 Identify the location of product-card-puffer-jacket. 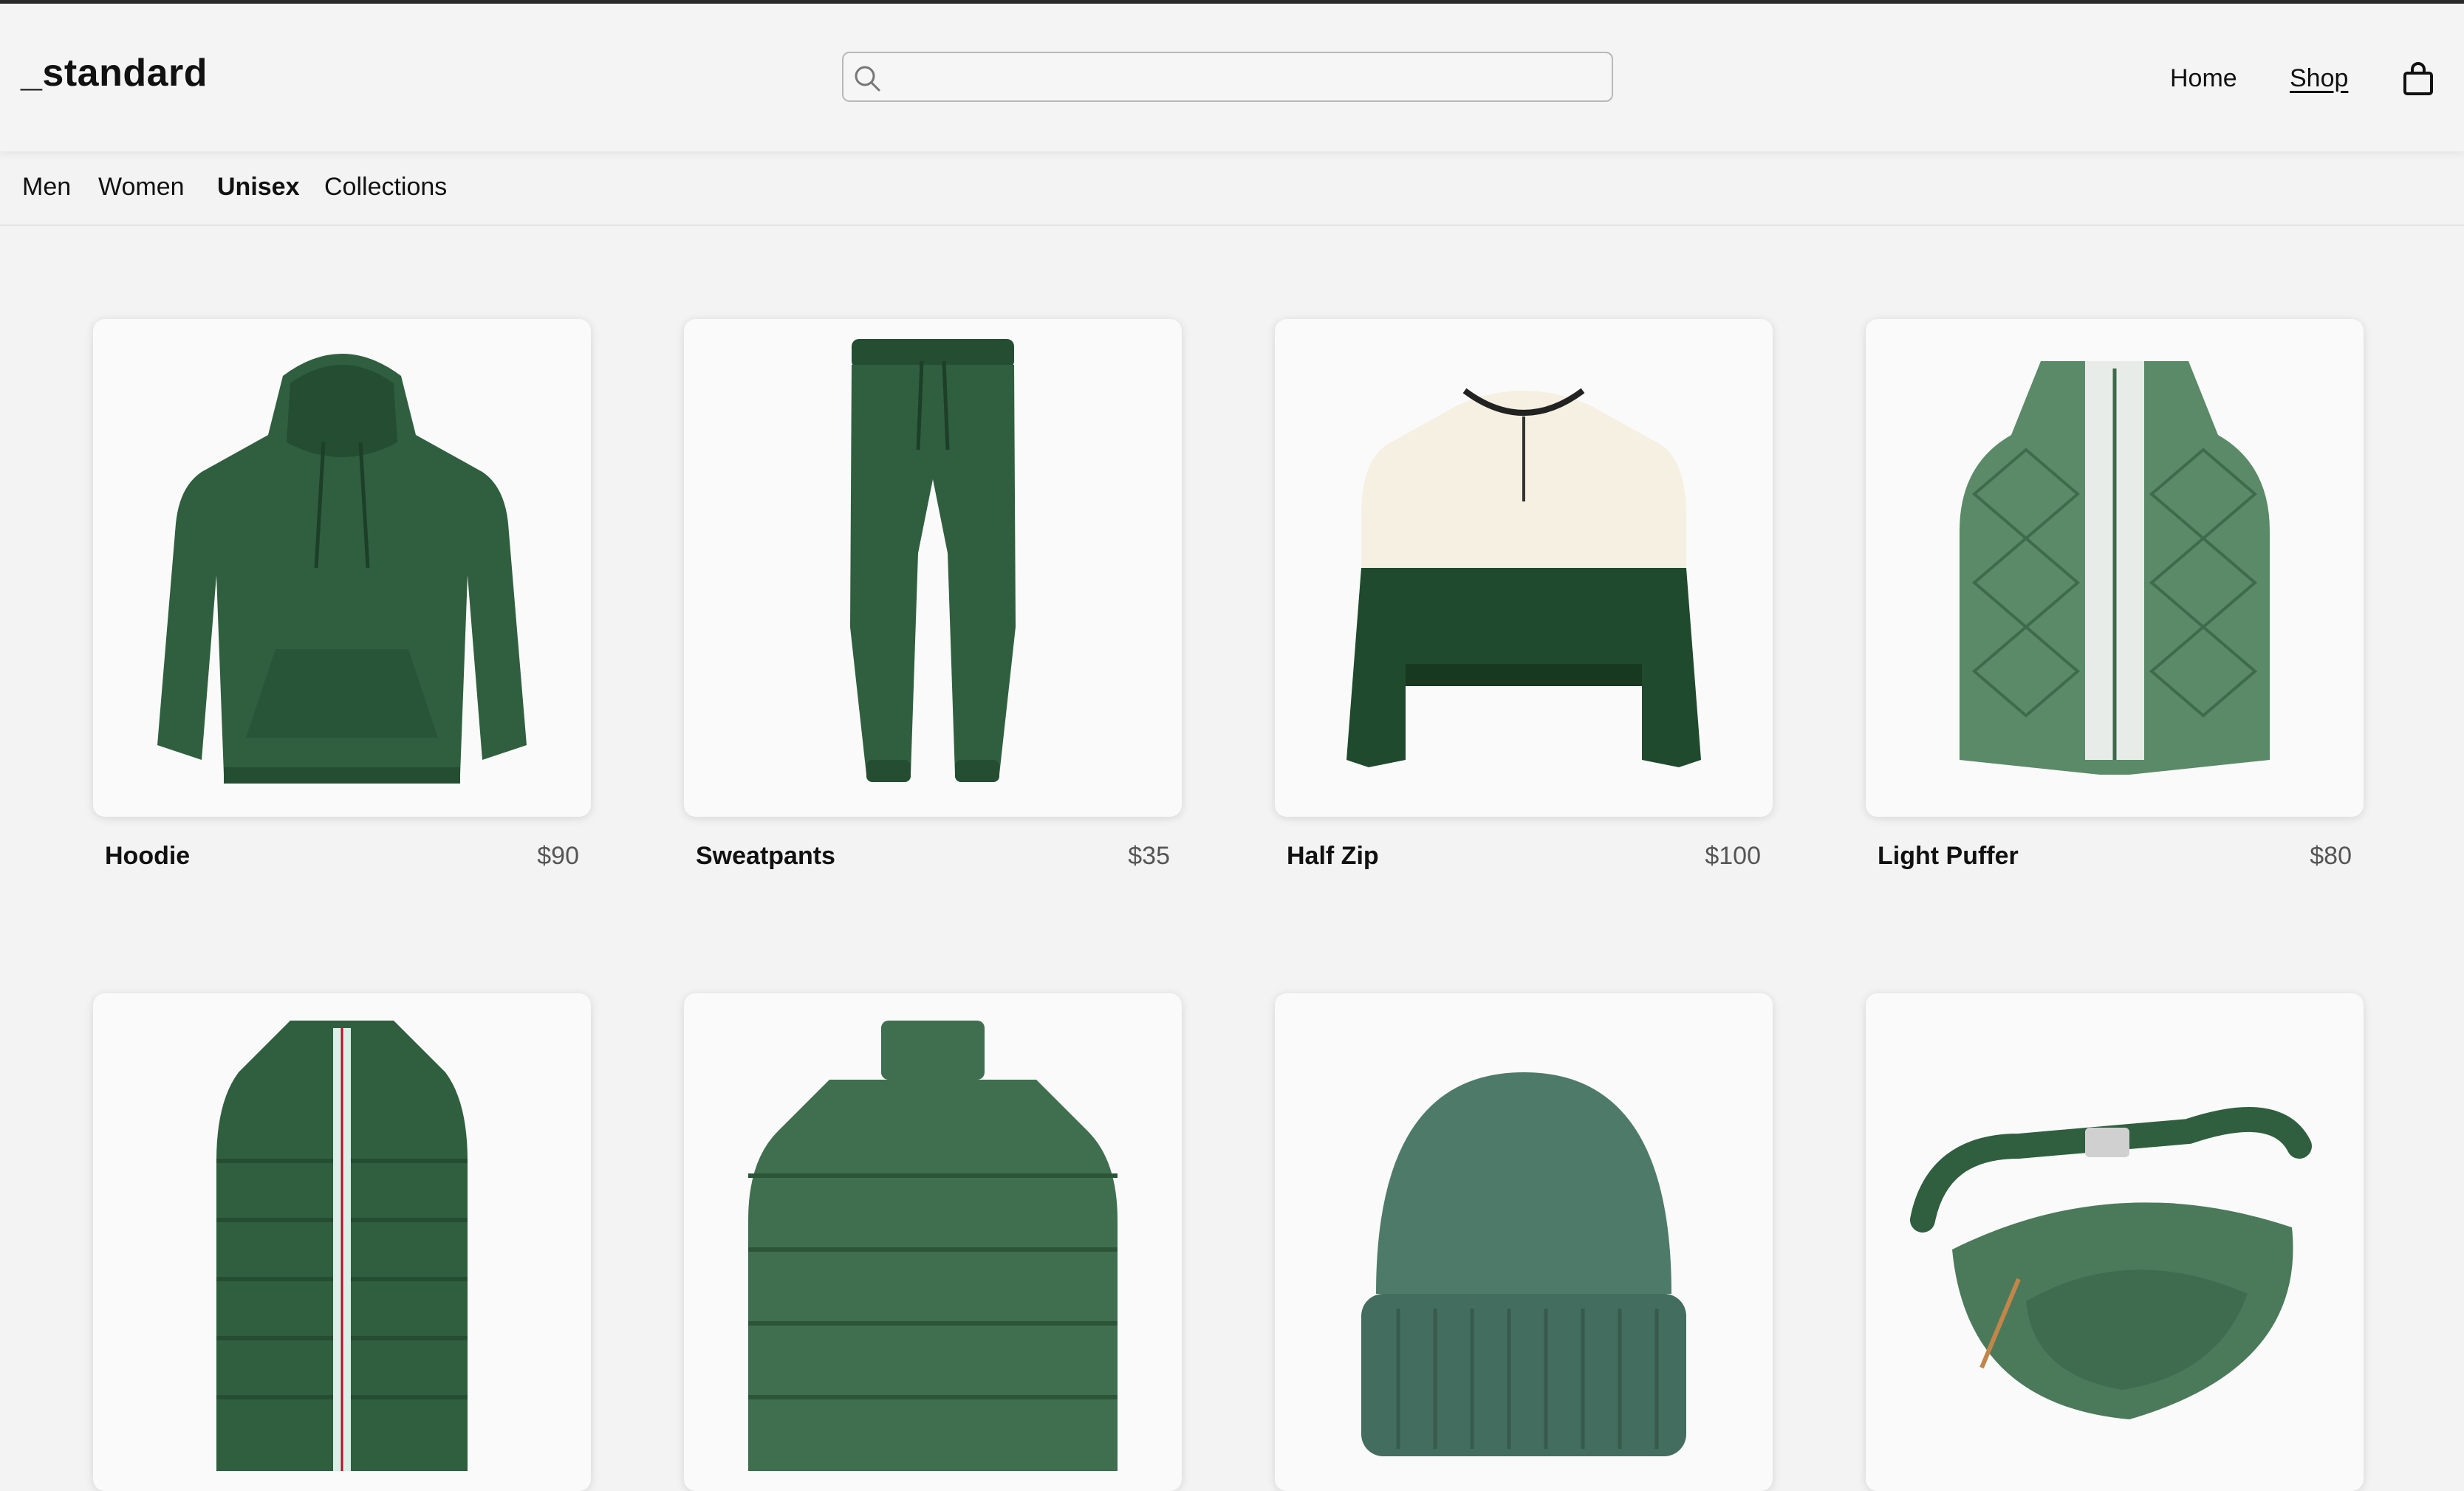
(933, 1242).